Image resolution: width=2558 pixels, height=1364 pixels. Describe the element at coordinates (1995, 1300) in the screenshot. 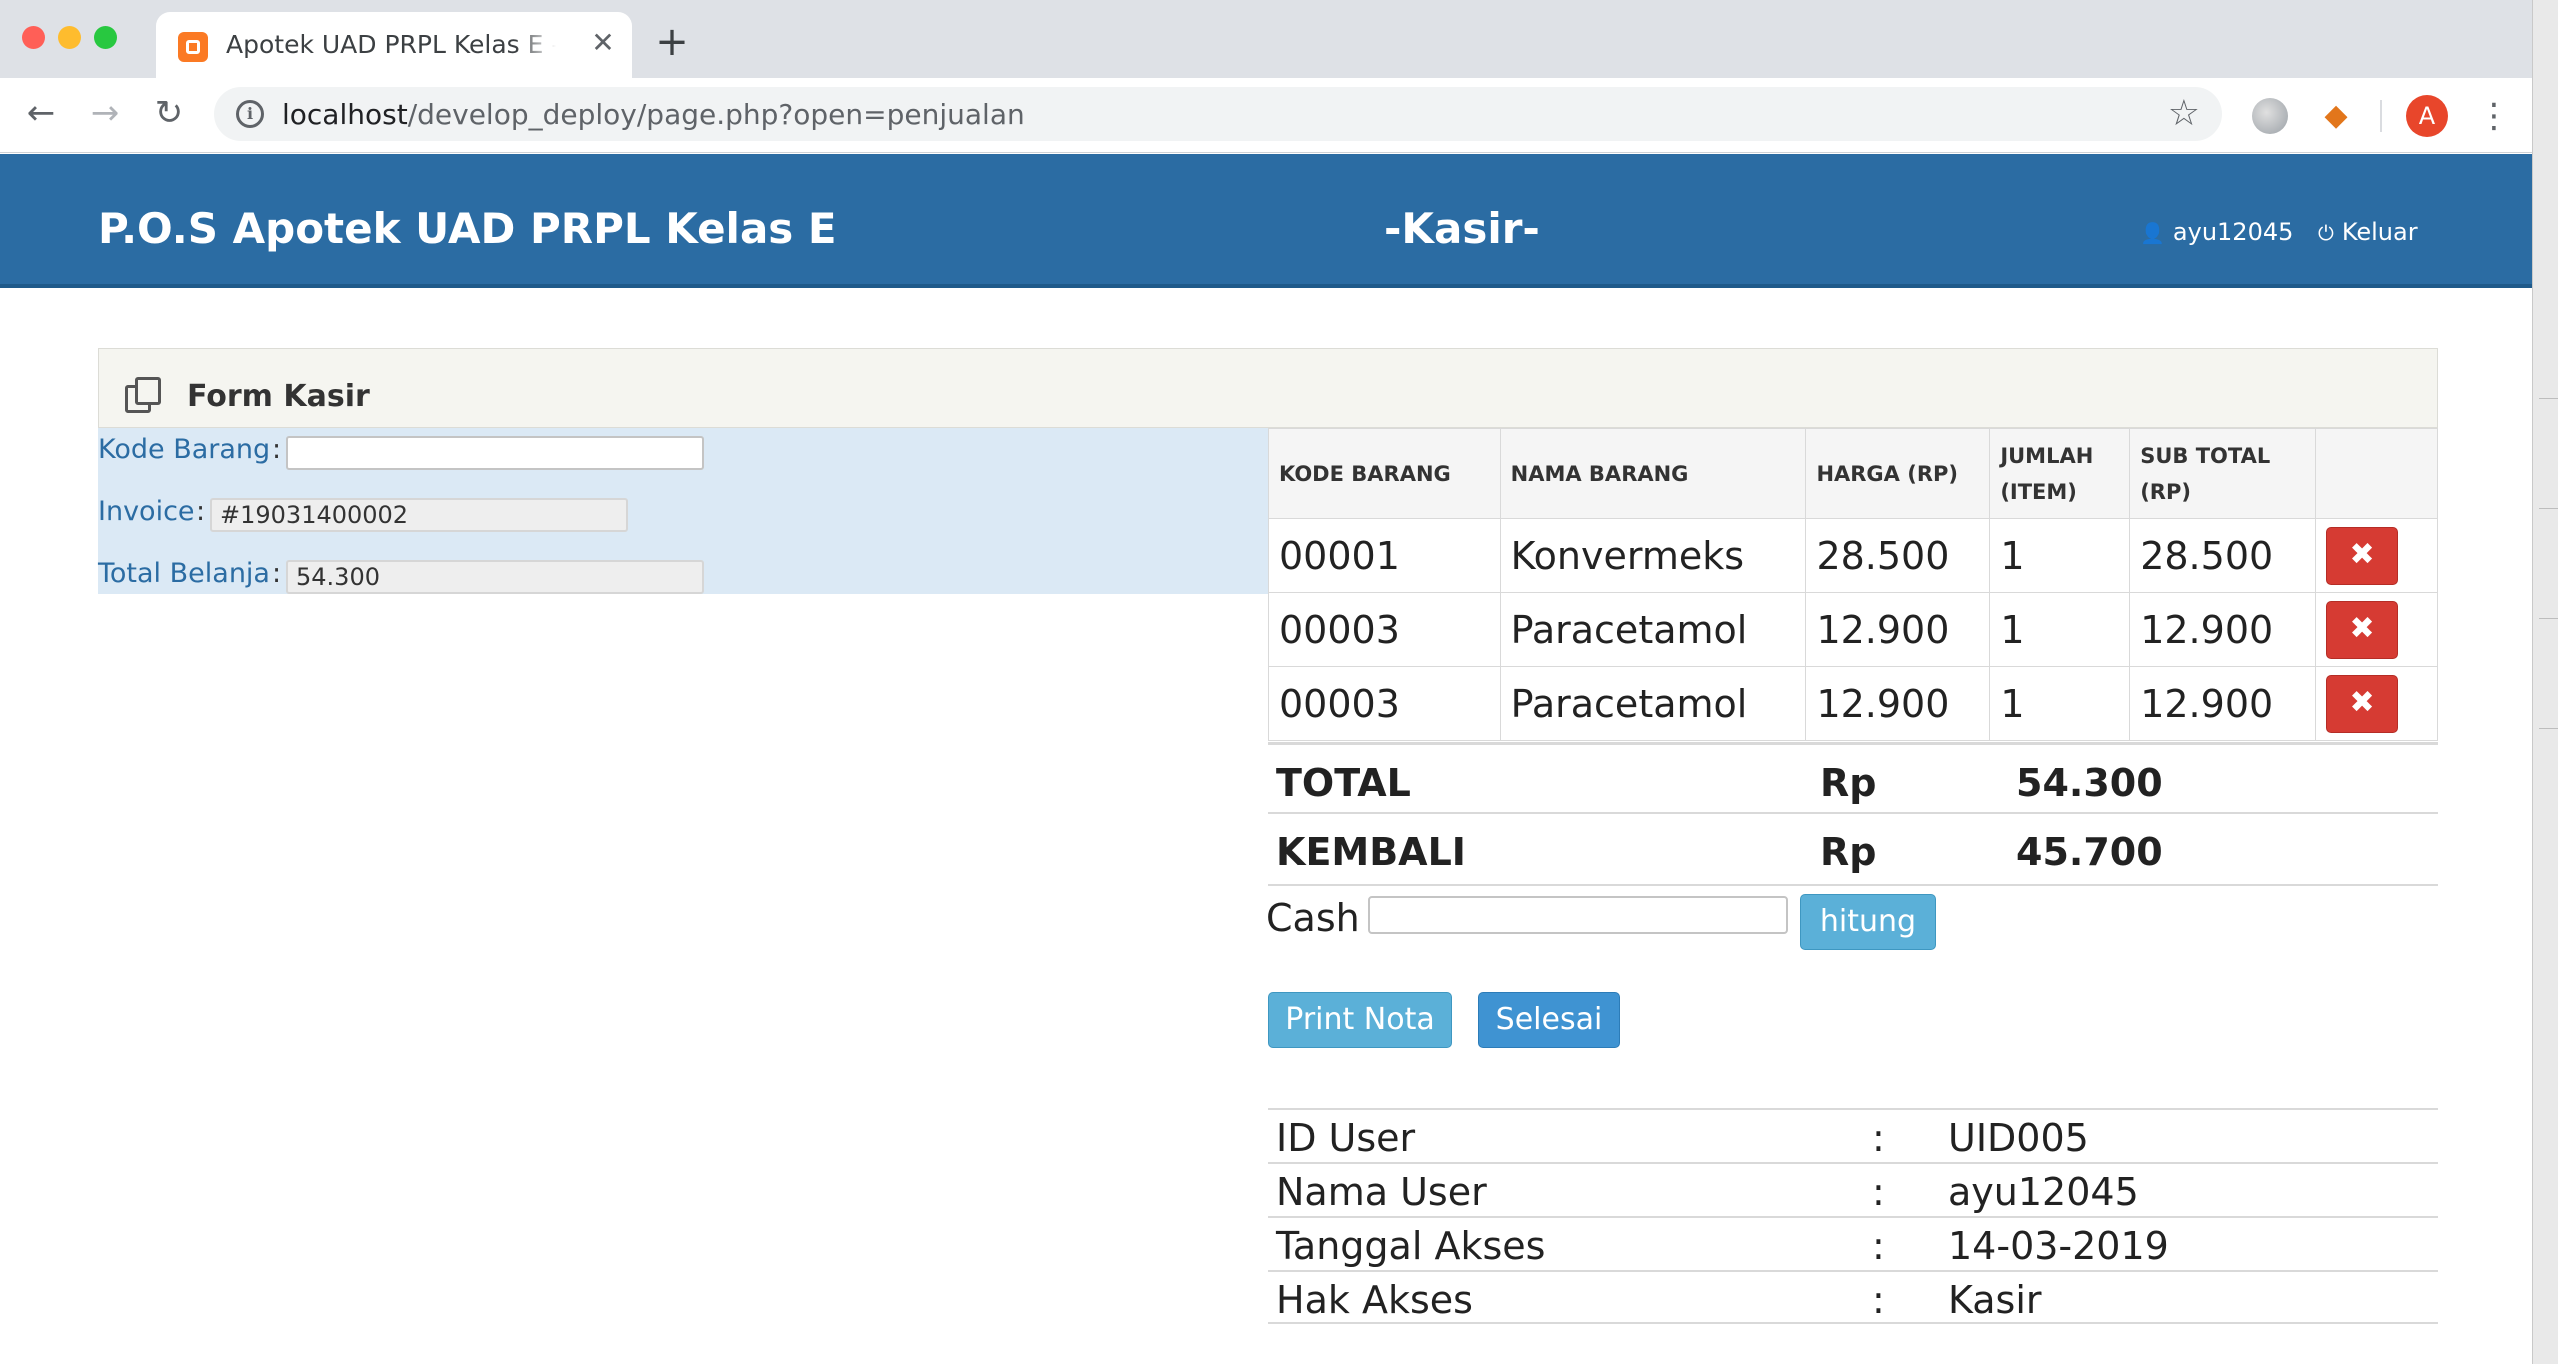

I see `info-value: Kasir` at that location.